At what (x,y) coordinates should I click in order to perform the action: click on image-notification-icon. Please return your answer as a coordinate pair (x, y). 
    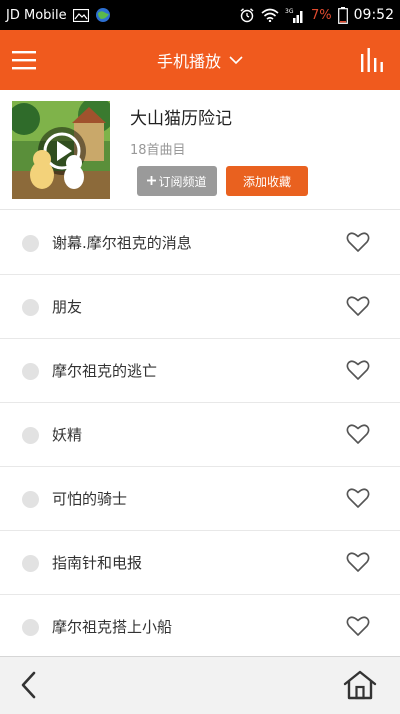
    Looking at the image, I should click on (80, 15).